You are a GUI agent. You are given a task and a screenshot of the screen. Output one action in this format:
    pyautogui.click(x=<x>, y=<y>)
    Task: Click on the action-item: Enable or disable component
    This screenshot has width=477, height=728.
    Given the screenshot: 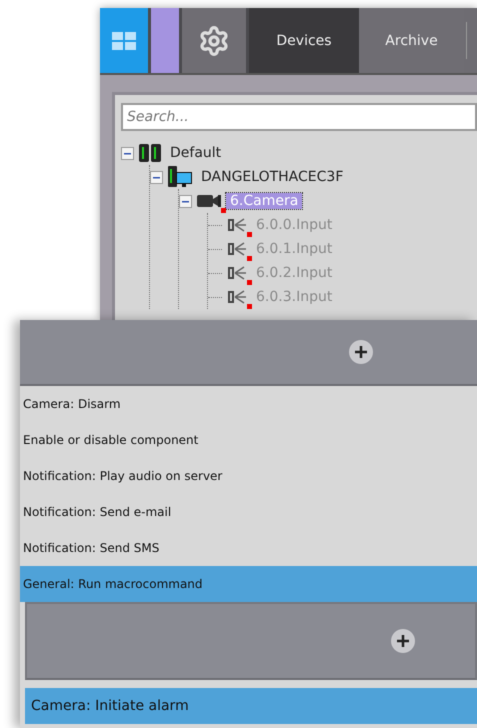 What is the action you would take?
    pyautogui.click(x=248, y=440)
    